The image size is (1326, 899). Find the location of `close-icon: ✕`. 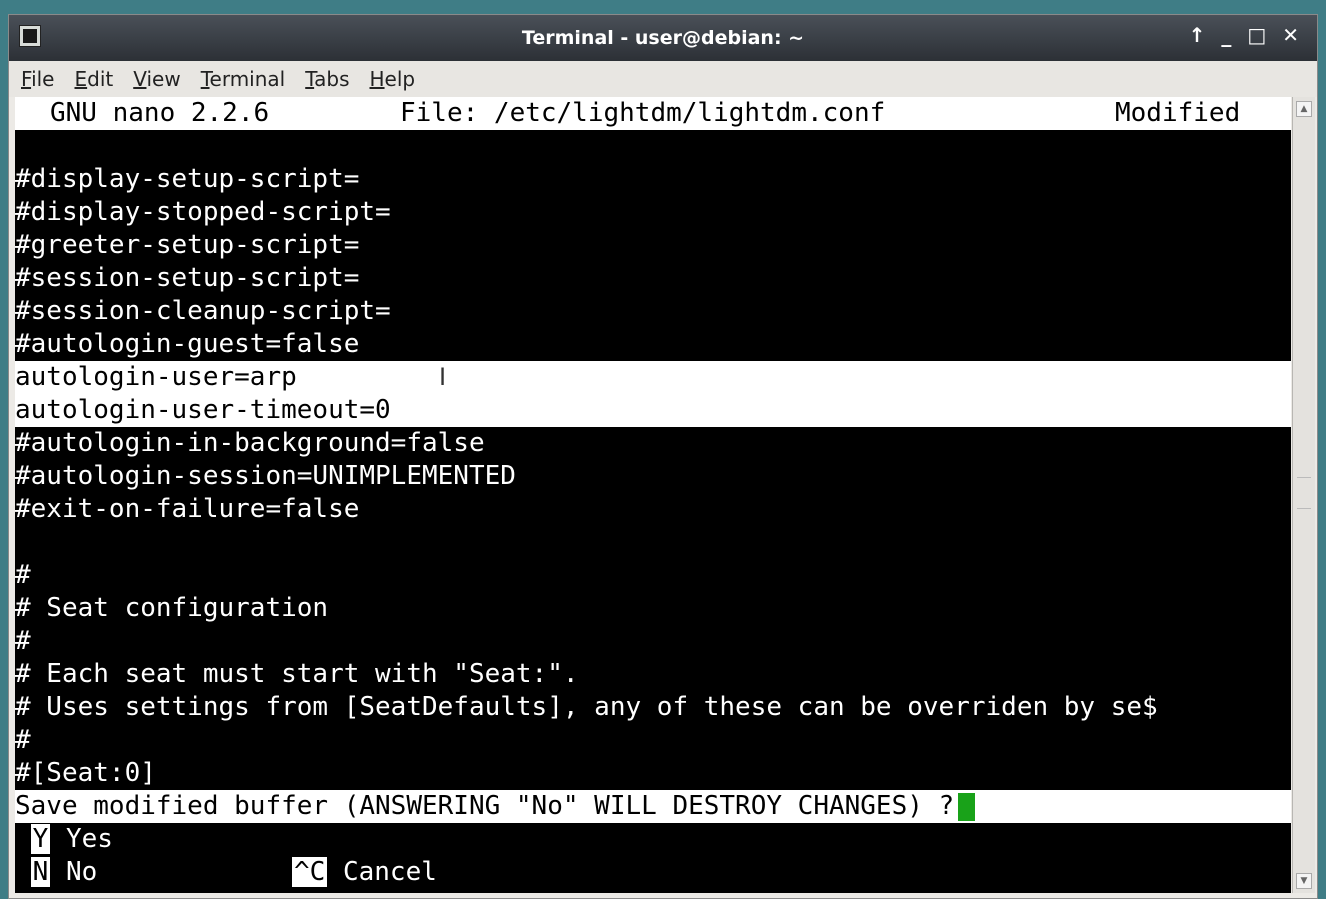

close-icon: ✕ is located at coordinates (1290, 35).